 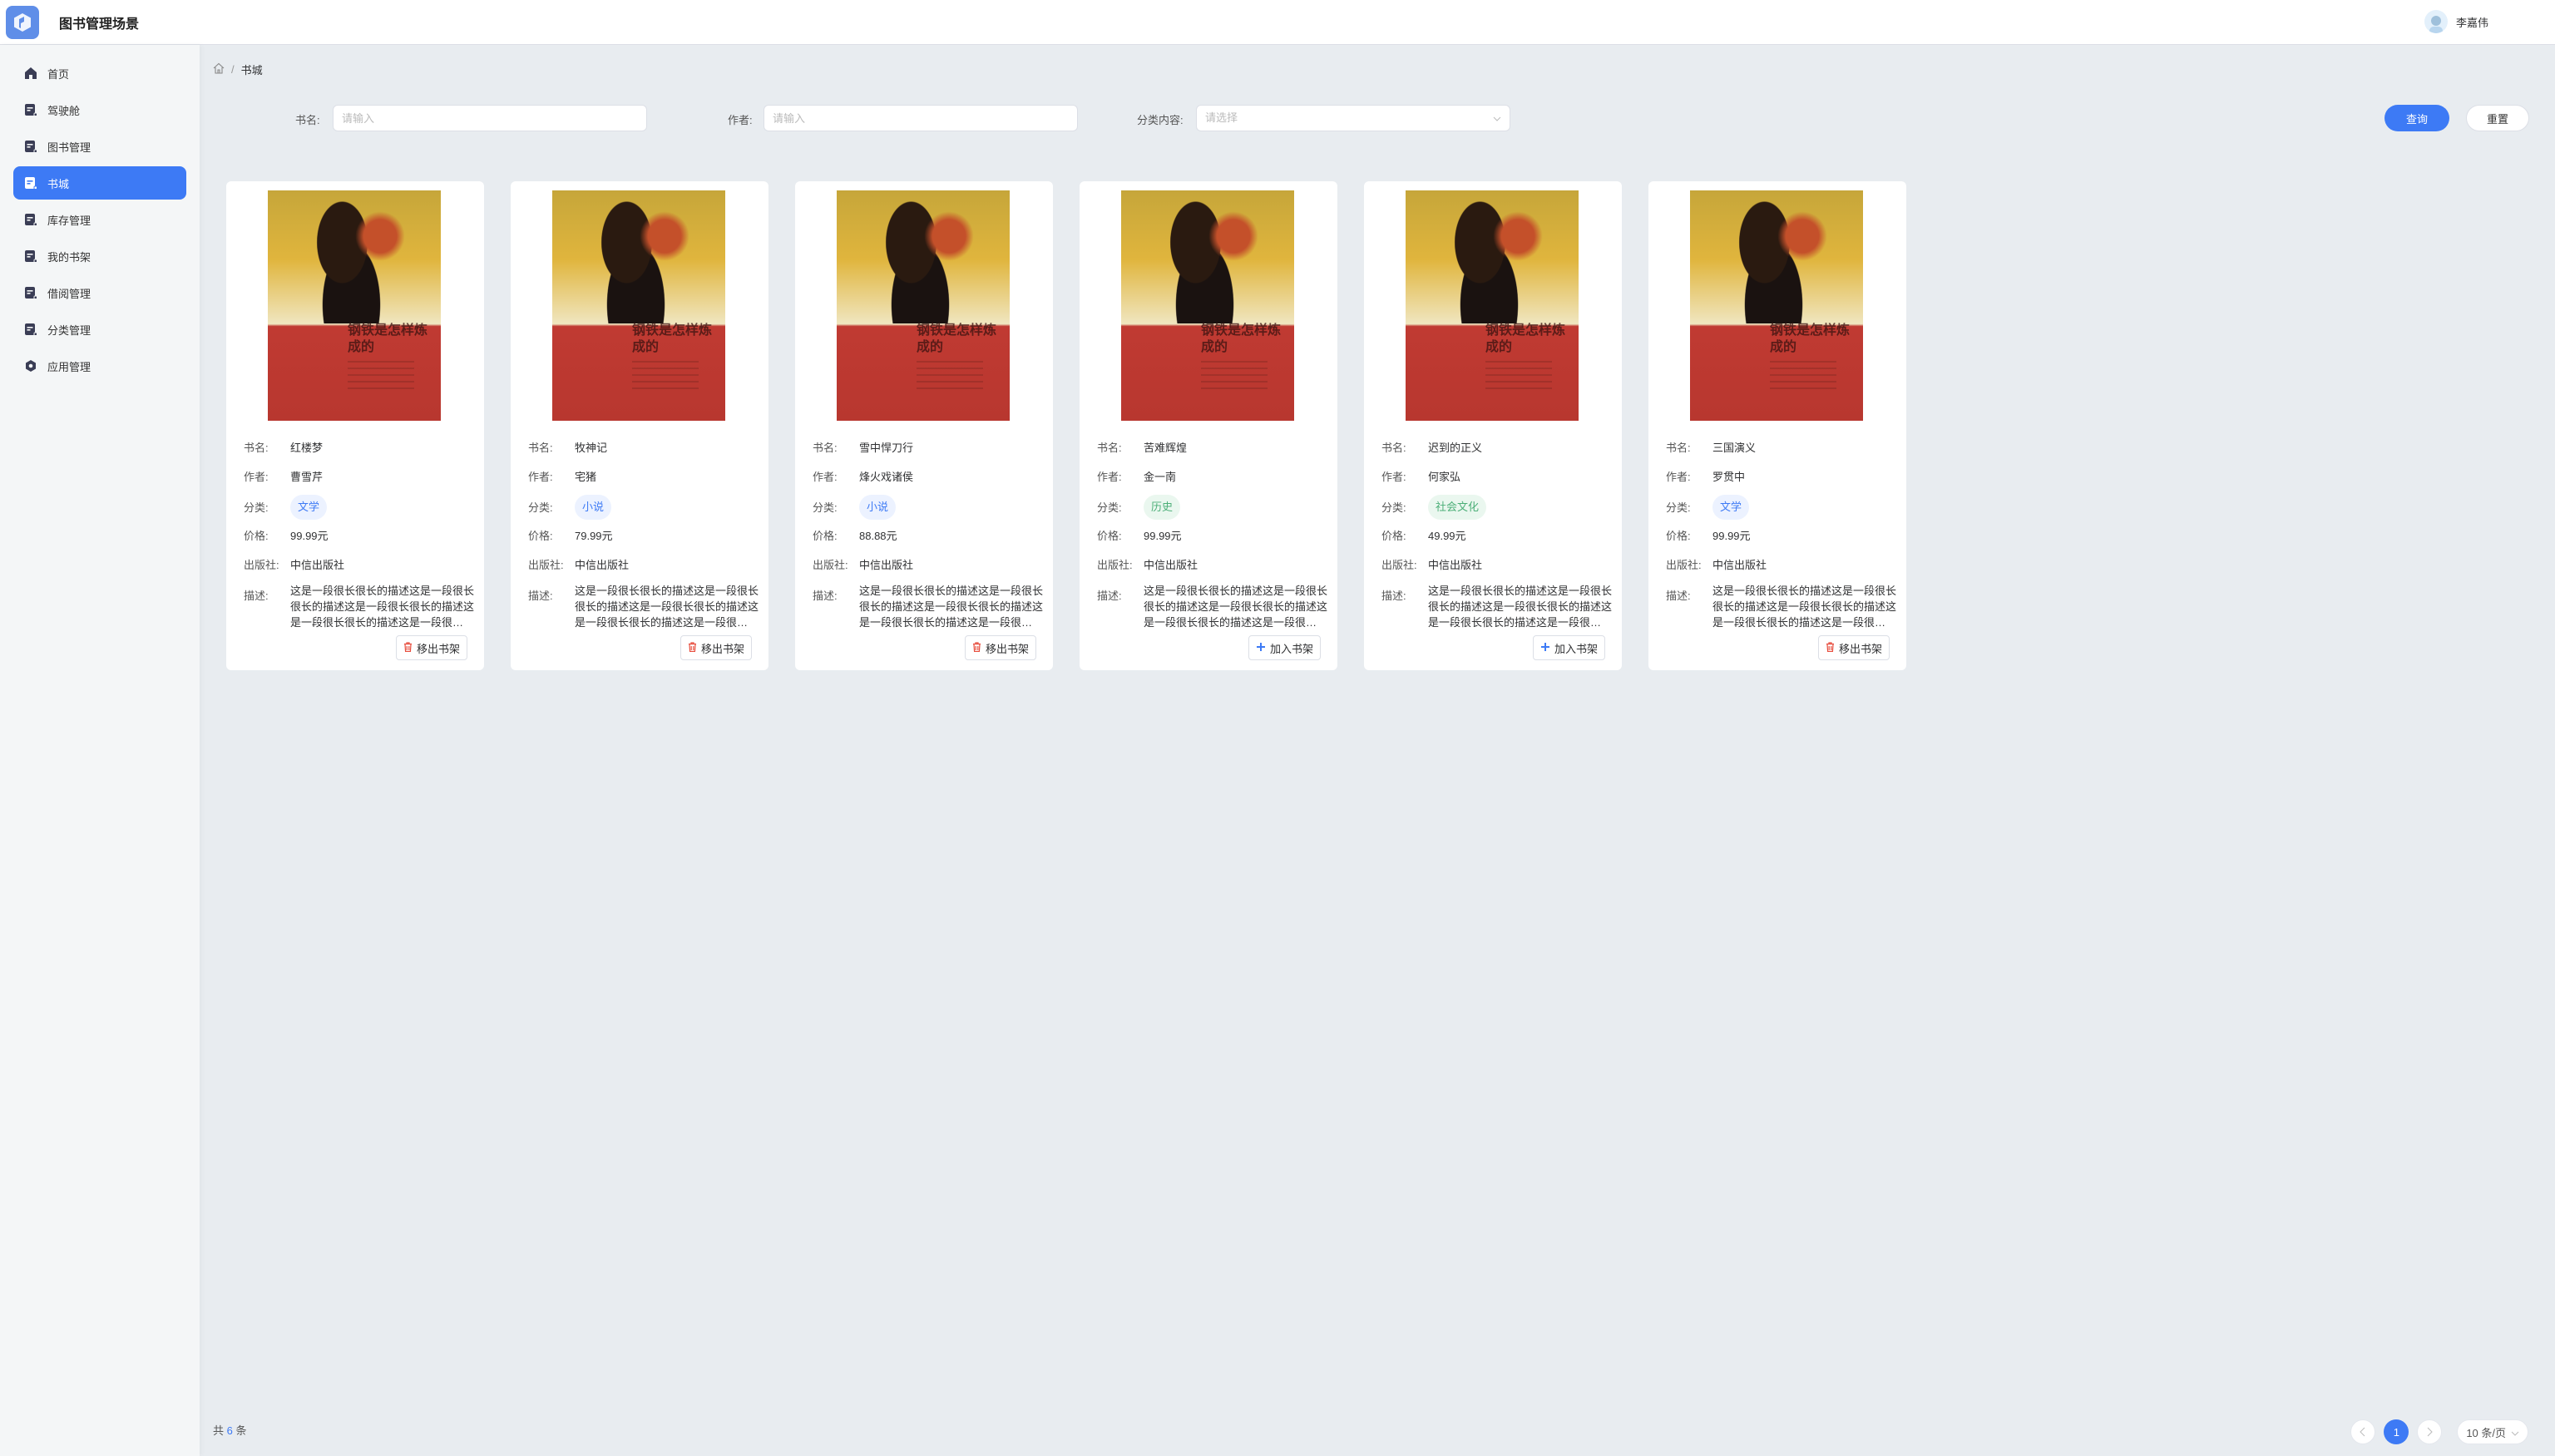 I want to click on sidebar-item-label: 图书管理, so click(x=69, y=147).